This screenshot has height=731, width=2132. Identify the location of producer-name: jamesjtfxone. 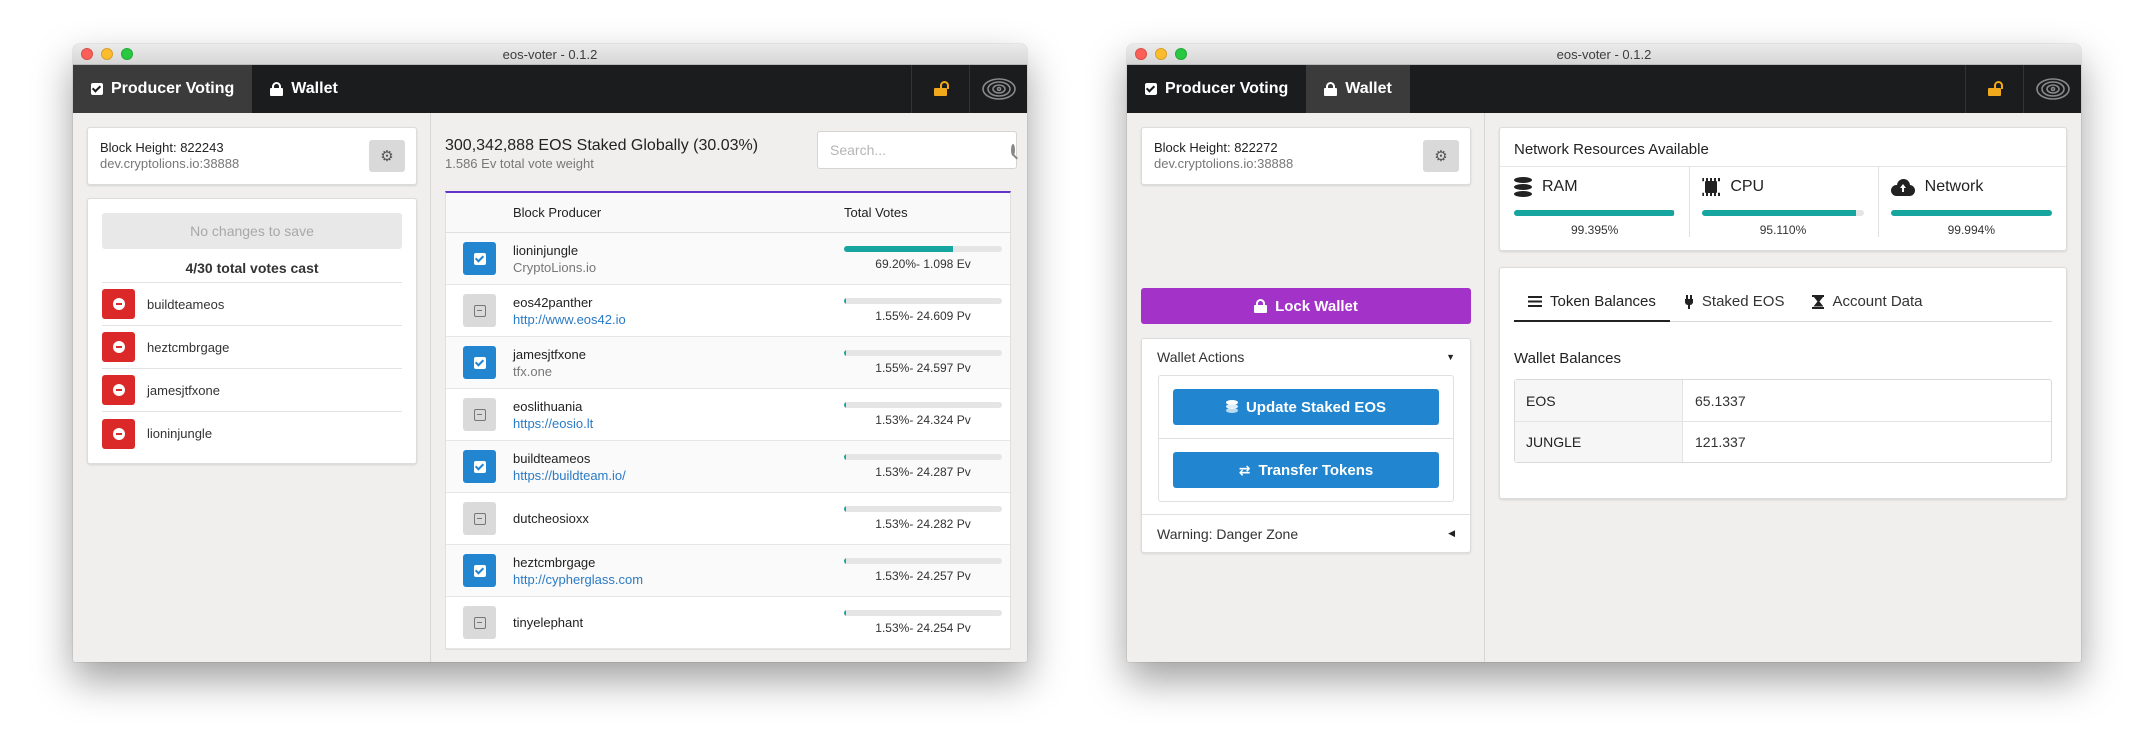
(549, 354).